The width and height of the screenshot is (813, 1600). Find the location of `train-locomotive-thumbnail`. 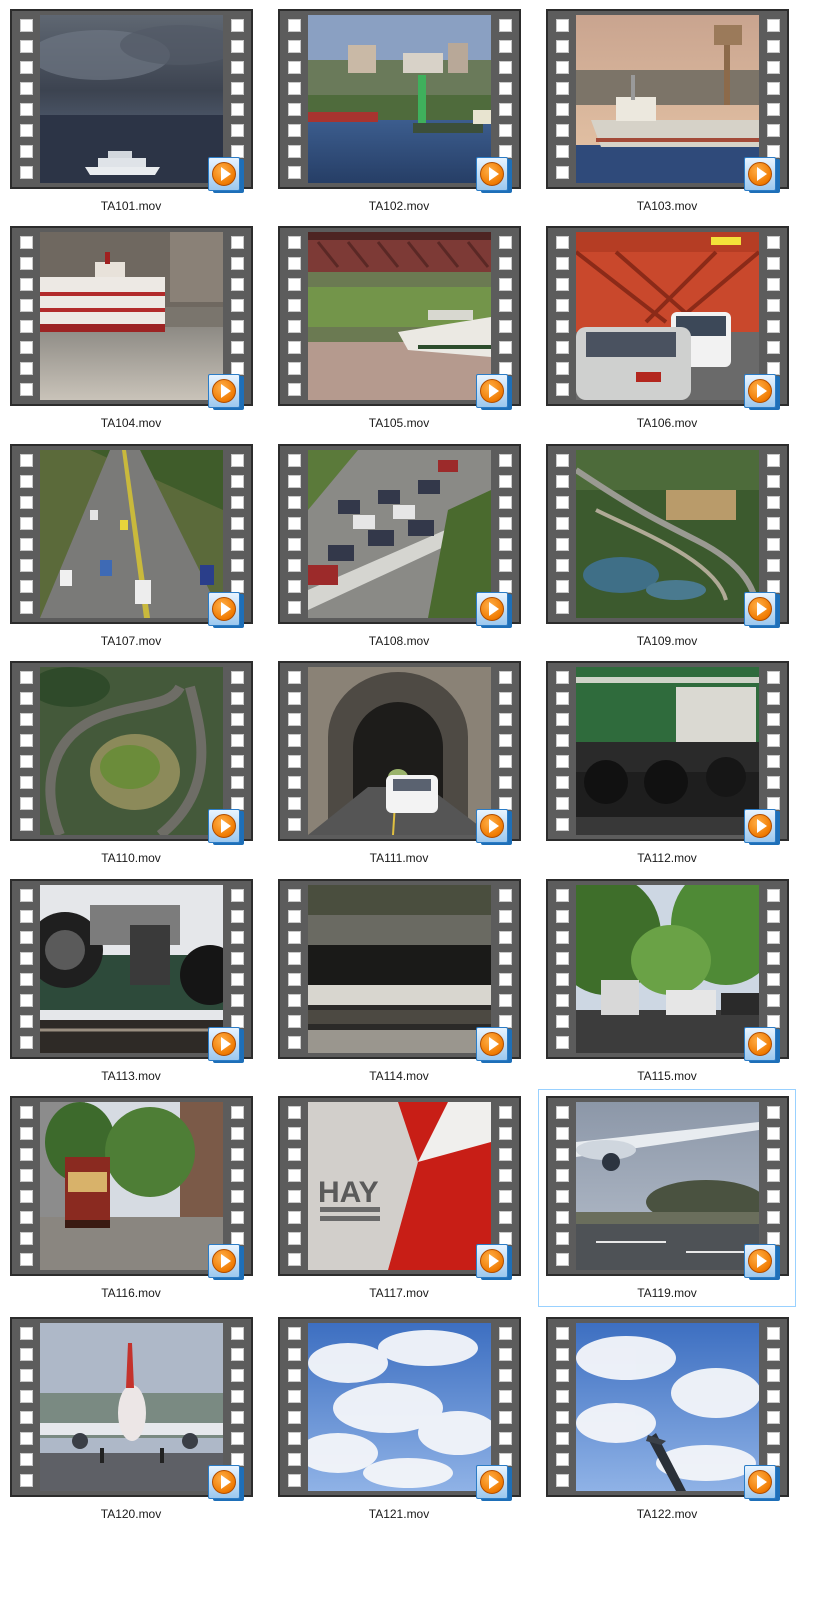

train-locomotive-thumbnail is located at coordinates (667, 751).